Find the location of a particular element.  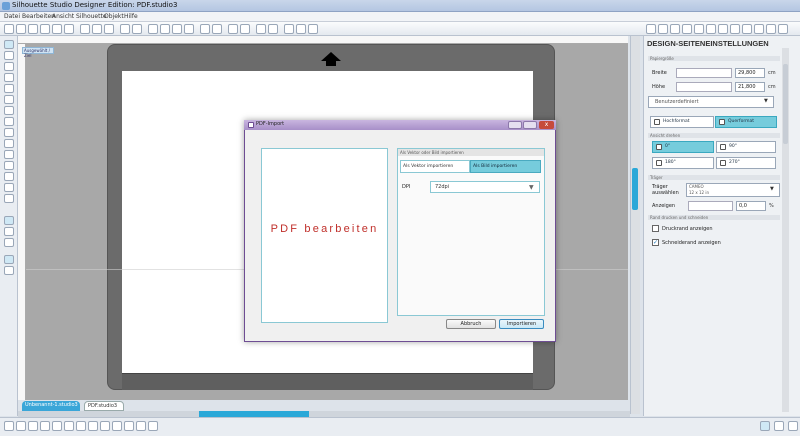

line-icon is located at coordinates (313, 29).